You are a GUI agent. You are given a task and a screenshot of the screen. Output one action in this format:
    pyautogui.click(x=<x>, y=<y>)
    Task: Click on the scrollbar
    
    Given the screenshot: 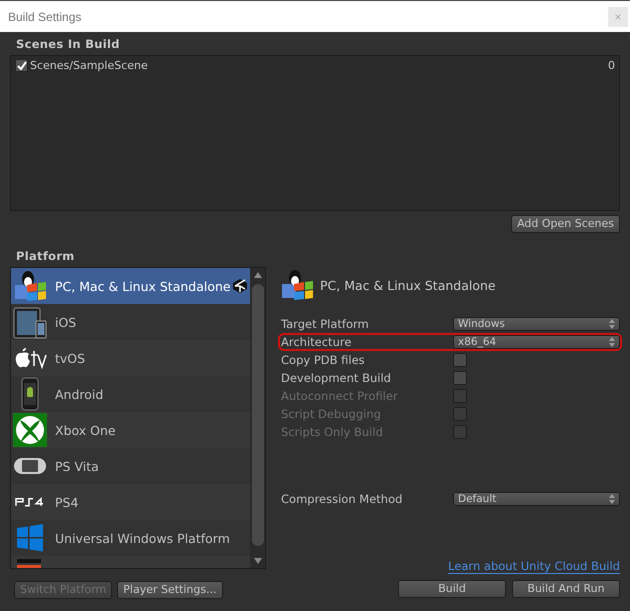 What is the action you would take?
    pyautogui.click(x=257, y=418)
    